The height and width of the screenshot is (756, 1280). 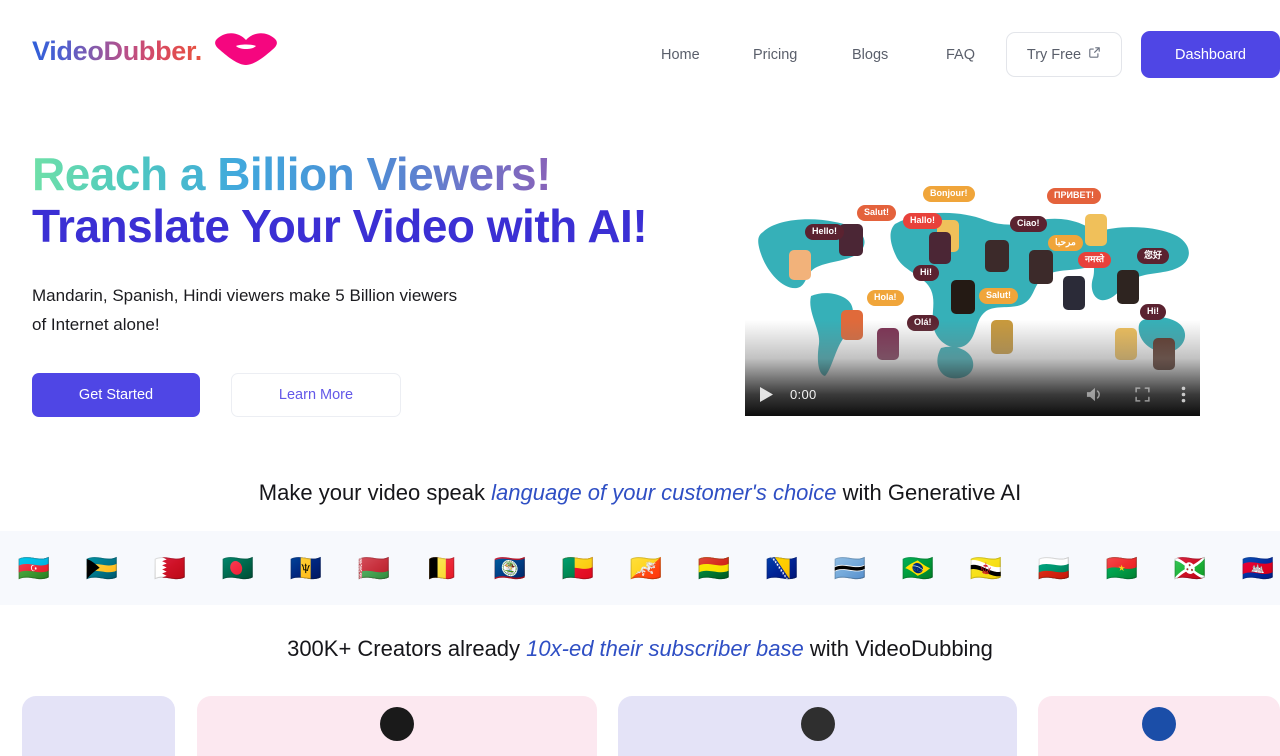 I want to click on flag-belgium: 🇧🇪, so click(x=442, y=568).